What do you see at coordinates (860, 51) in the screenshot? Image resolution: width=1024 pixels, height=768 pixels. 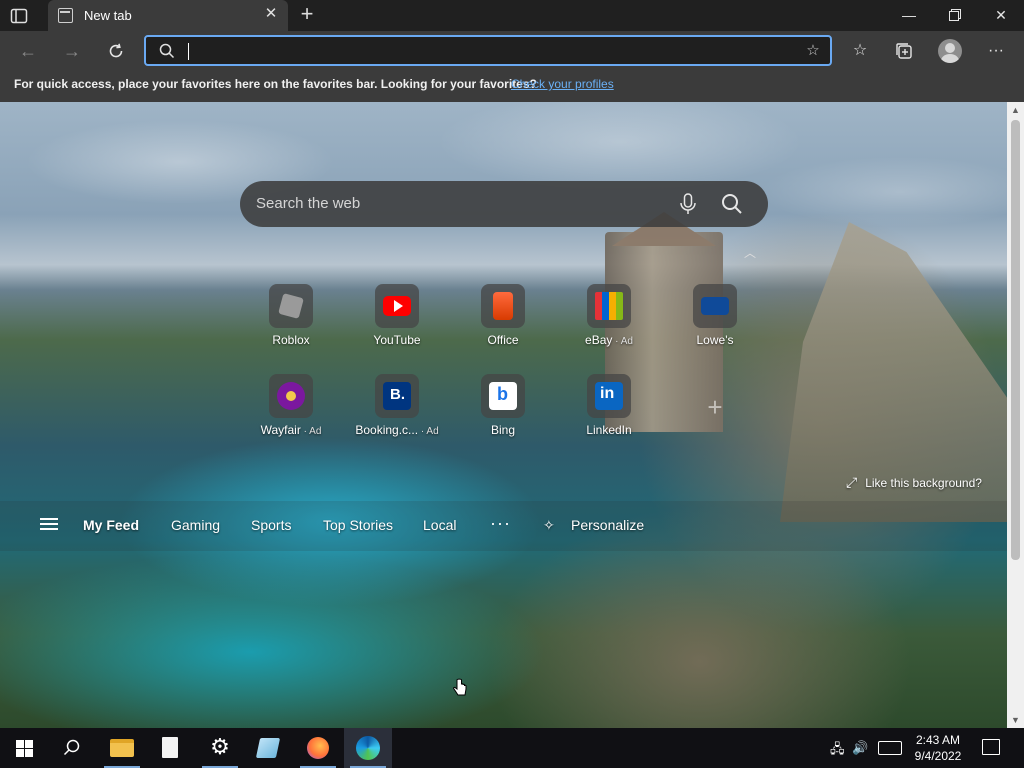 I see `favorites-icon: ☆` at bounding box center [860, 51].